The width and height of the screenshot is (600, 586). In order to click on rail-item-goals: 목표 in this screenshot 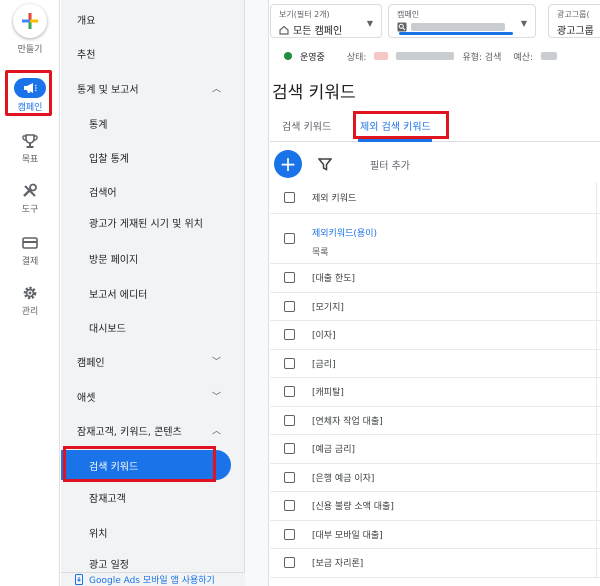, I will do `click(30, 147)`.